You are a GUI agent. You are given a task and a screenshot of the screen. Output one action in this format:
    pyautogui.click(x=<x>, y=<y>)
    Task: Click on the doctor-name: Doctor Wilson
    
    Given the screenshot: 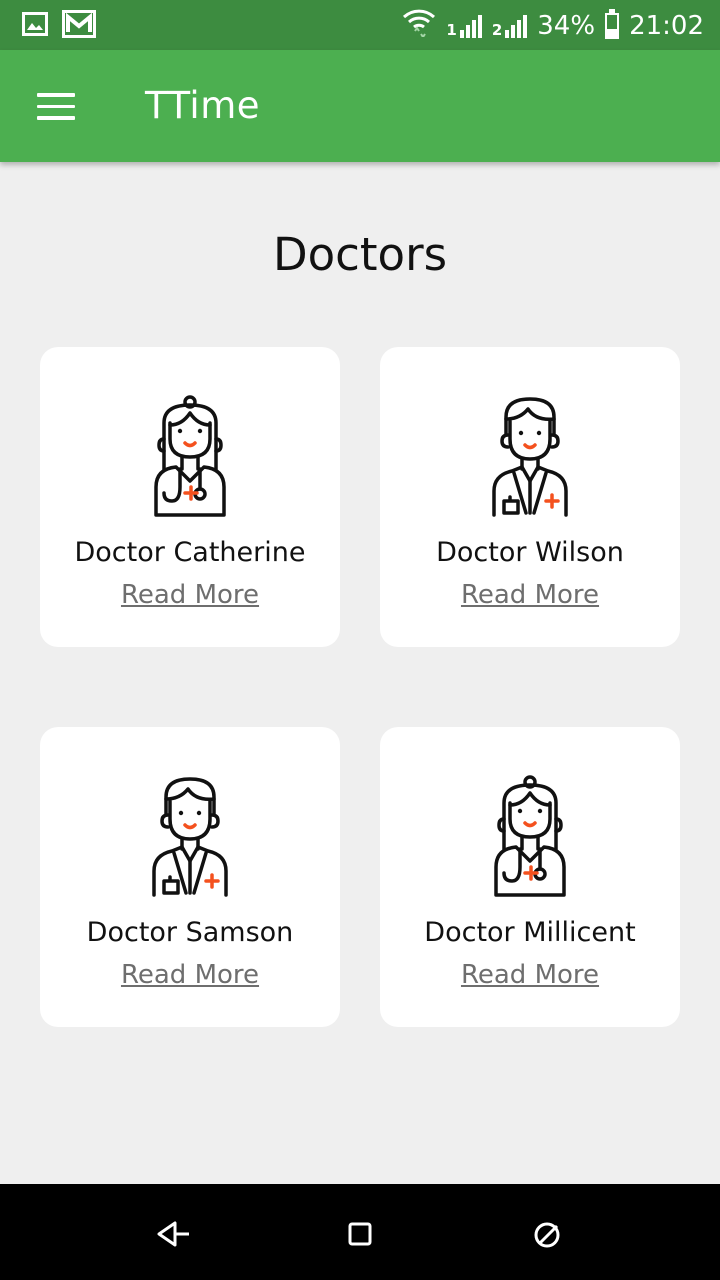 What is the action you would take?
    pyautogui.click(x=530, y=552)
    